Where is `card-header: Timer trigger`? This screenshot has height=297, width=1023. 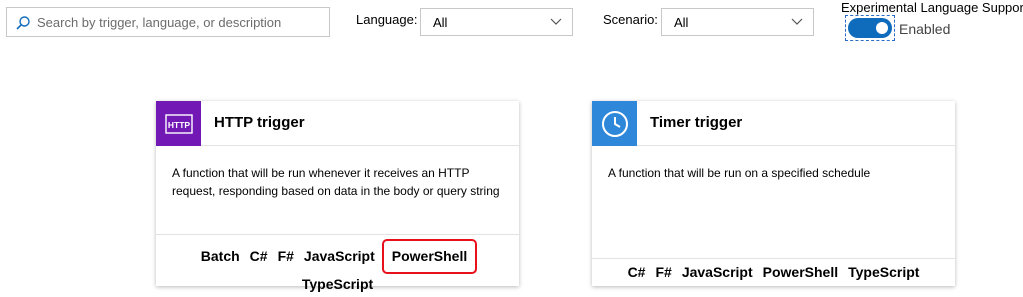
card-header: Timer trigger is located at coordinates (773, 123).